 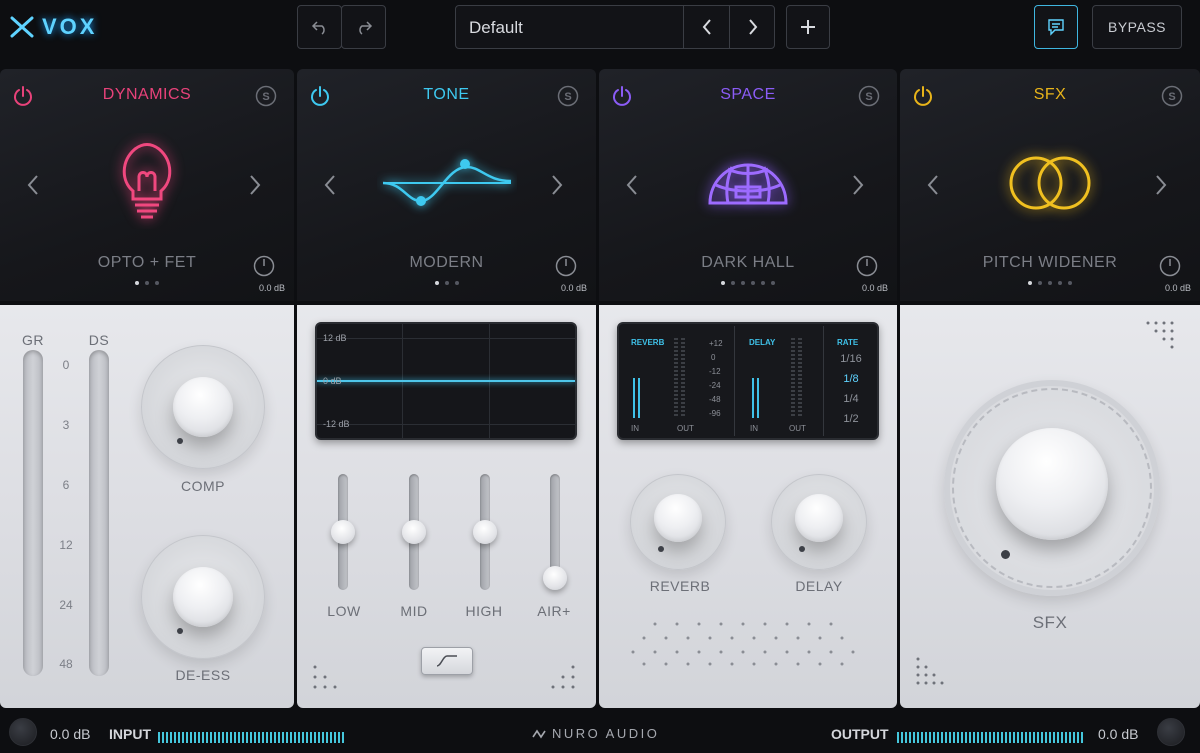 I want to click on band-label: AIR+, so click(x=554, y=611).